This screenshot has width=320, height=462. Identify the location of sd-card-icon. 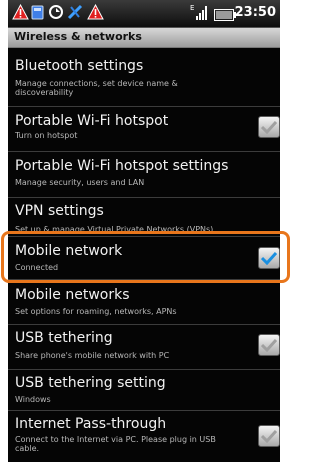
(37, 14).